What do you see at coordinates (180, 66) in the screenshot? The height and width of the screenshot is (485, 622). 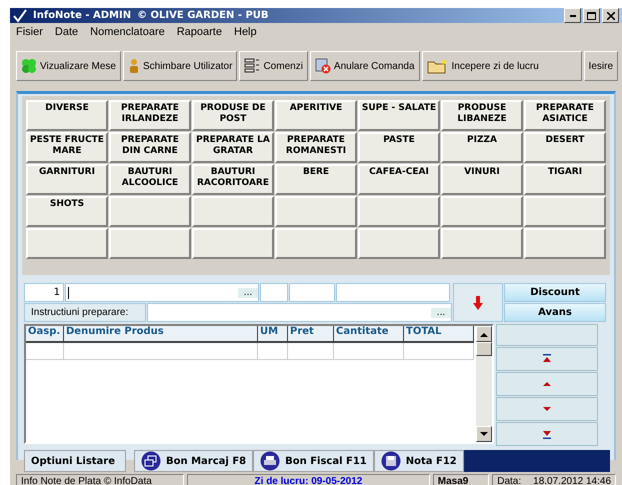 I see `toolbar-button: Schimbare Utilizator` at bounding box center [180, 66].